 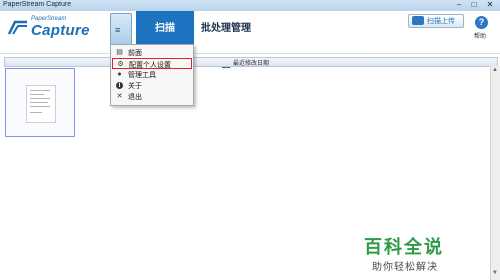 What do you see at coordinates (152, 85) in the screenshot?
I see `menu-item-about: i 关于` at bounding box center [152, 85].